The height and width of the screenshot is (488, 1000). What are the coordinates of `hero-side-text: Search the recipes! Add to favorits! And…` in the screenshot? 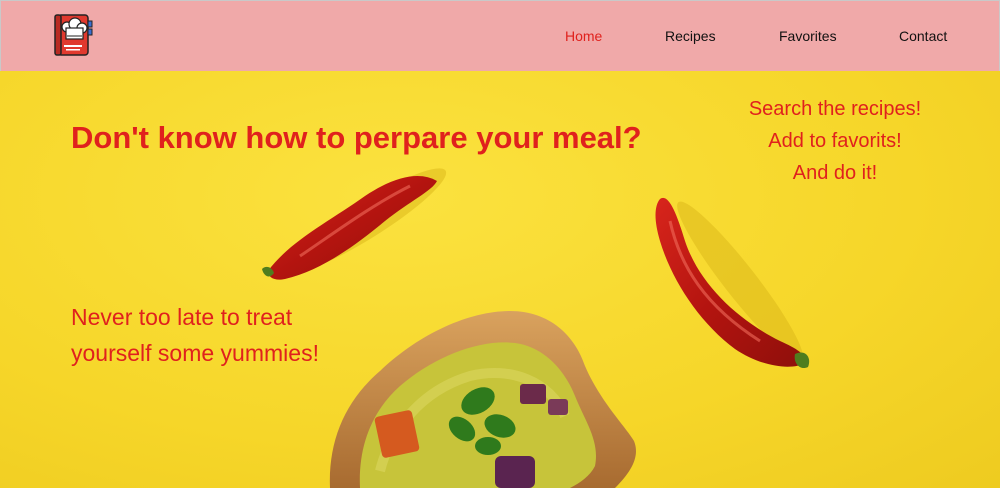 It's located at (835, 141).